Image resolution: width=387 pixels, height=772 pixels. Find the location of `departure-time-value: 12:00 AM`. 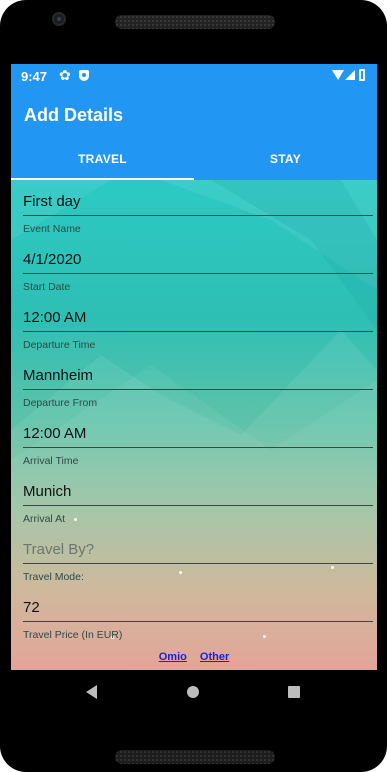

departure-time-value: 12:00 AM is located at coordinates (198, 318).